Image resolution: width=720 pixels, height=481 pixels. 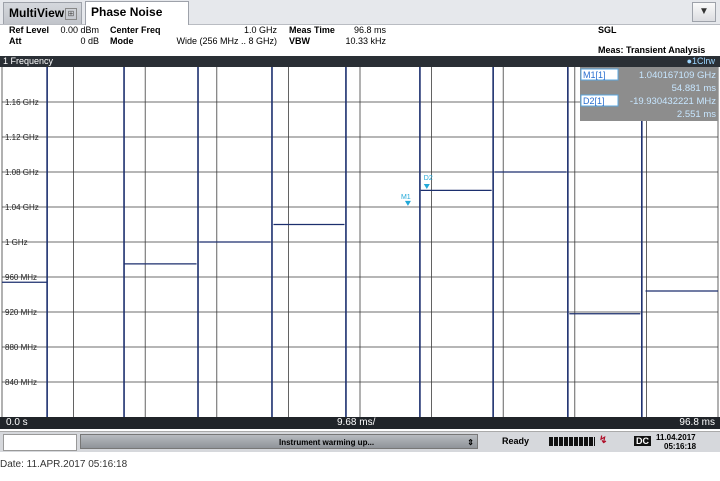 What do you see at coordinates (22, 207) in the screenshot?
I see `y-tick-label: 1.04 GHz` at bounding box center [22, 207].